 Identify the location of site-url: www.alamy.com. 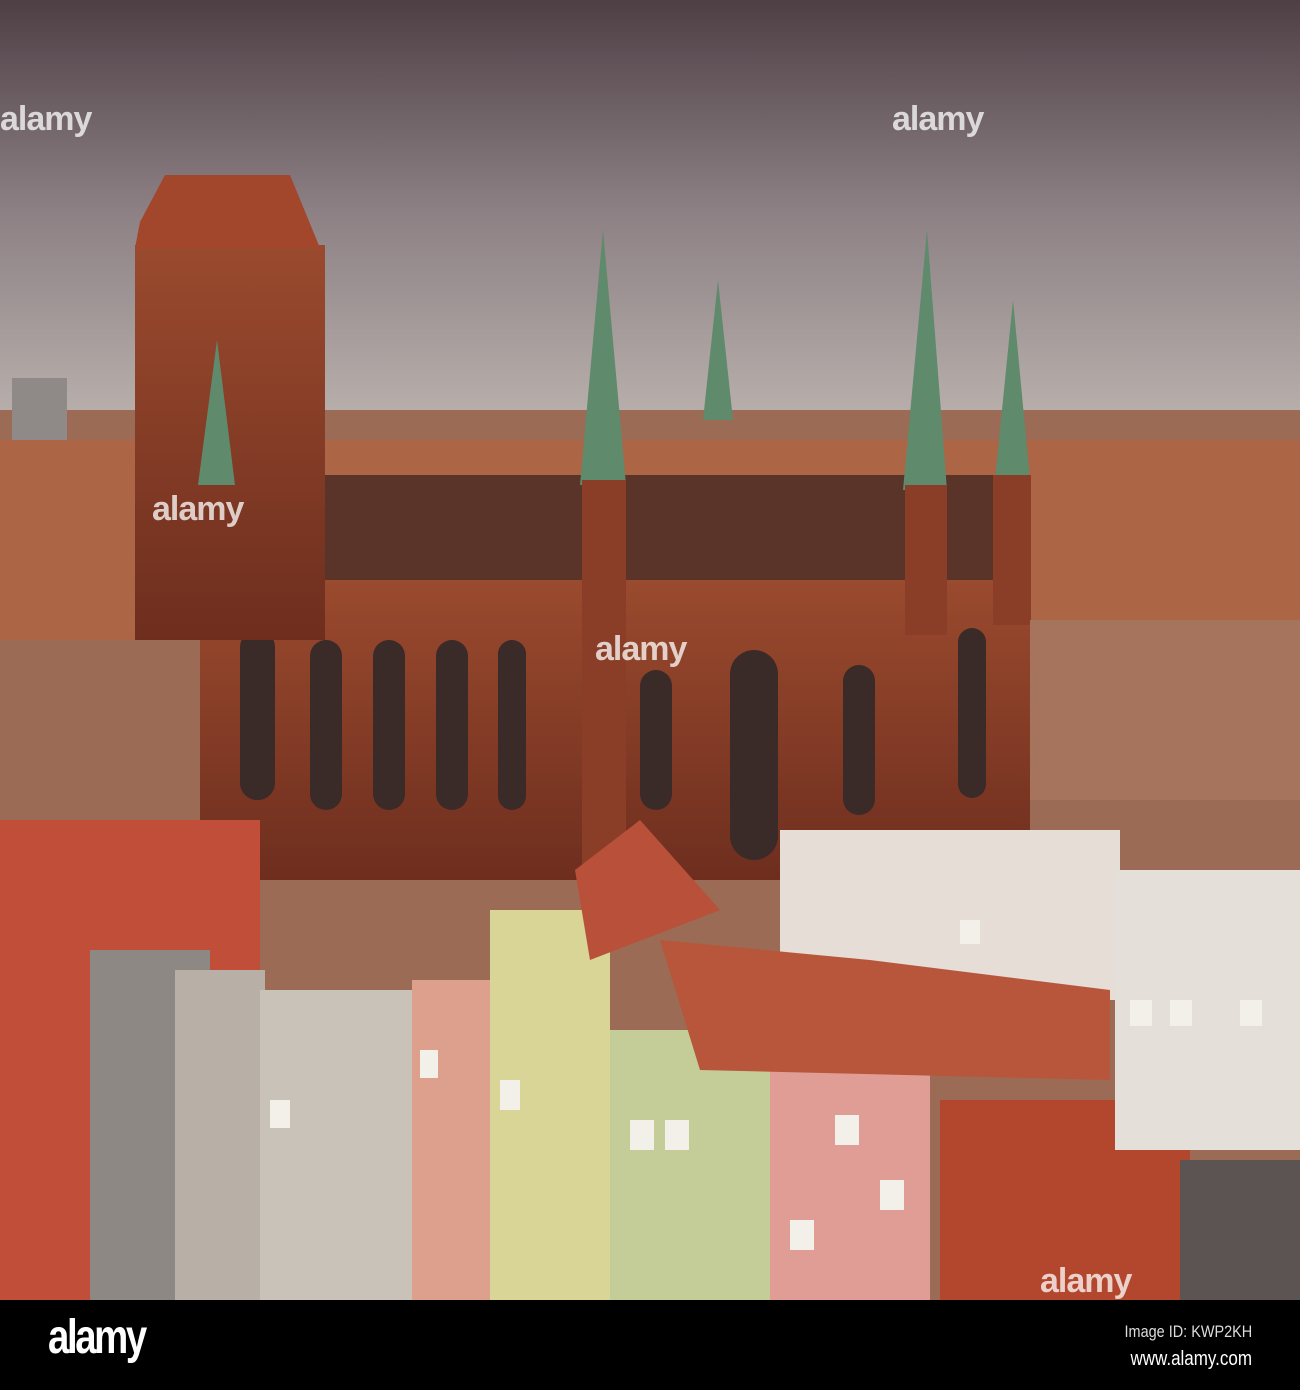
(1191, 1359).